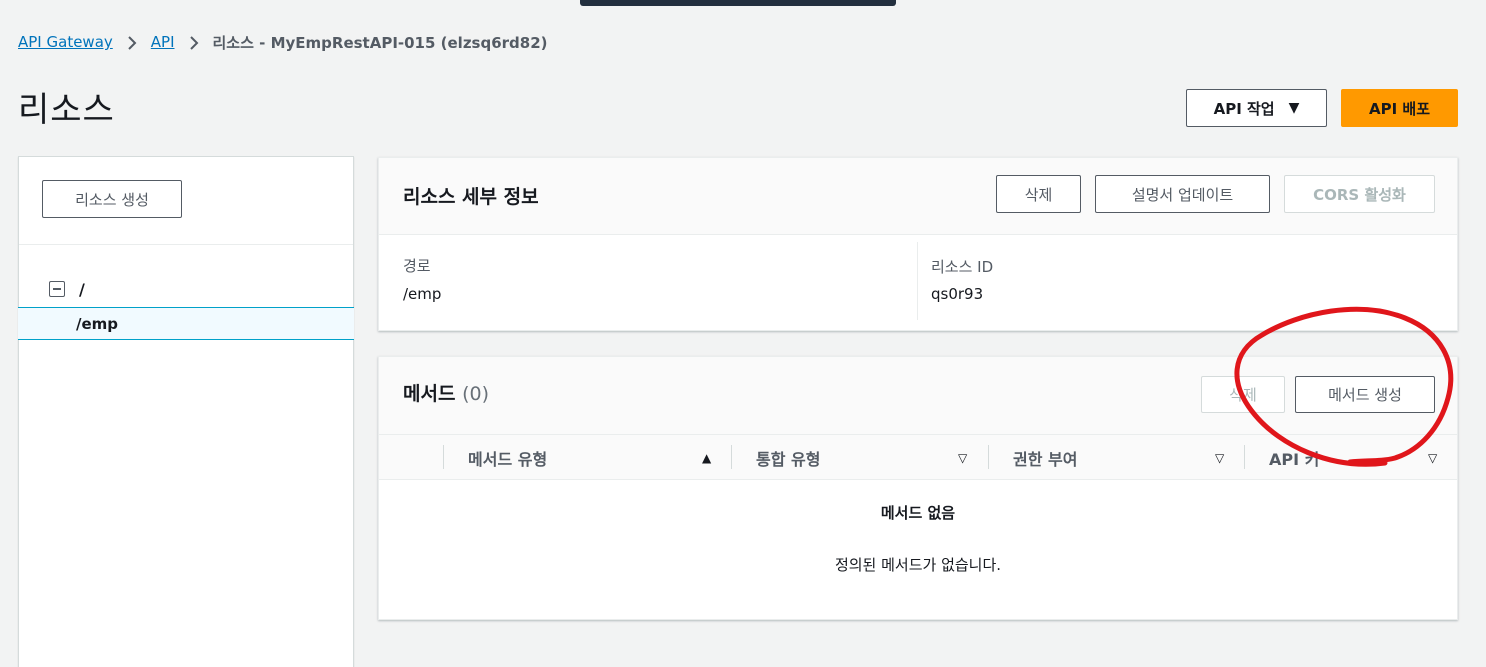  I want to click on card-header: 리소스 세부 정보 삭제 설명서 업데이트 CORS 활성화, so click(918, 196).